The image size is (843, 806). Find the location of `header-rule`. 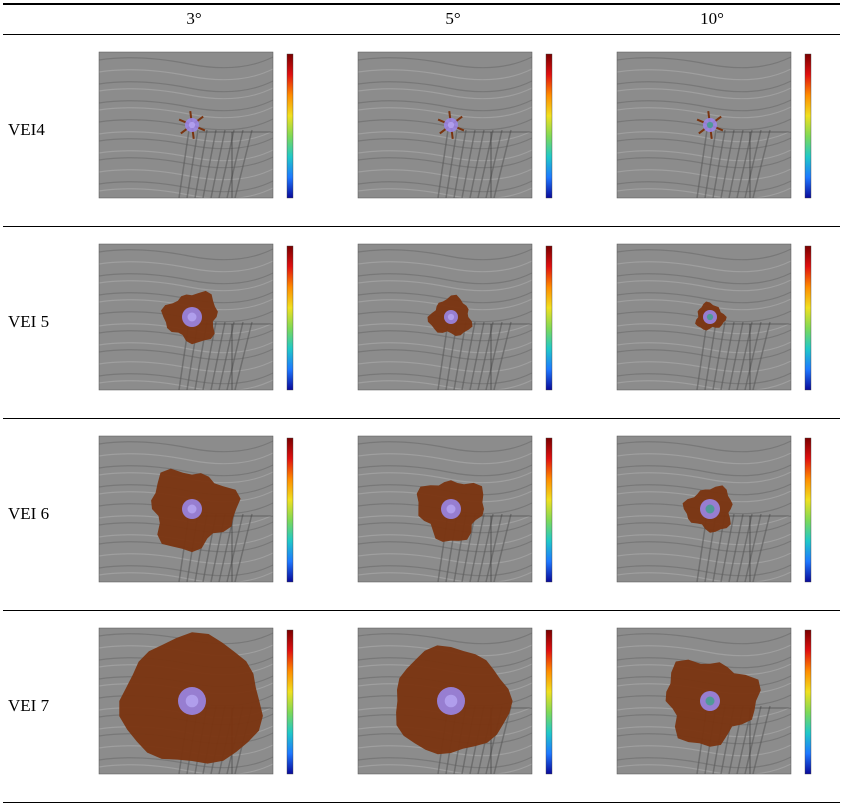

header-rule is located at coordinates (421, 34).